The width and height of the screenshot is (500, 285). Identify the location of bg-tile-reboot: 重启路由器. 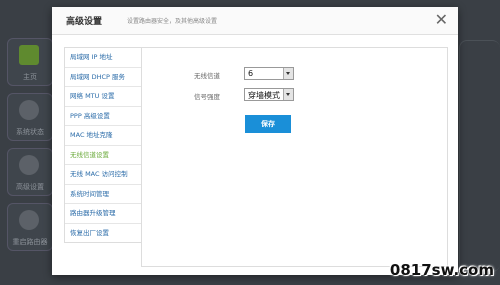
(30, 227).